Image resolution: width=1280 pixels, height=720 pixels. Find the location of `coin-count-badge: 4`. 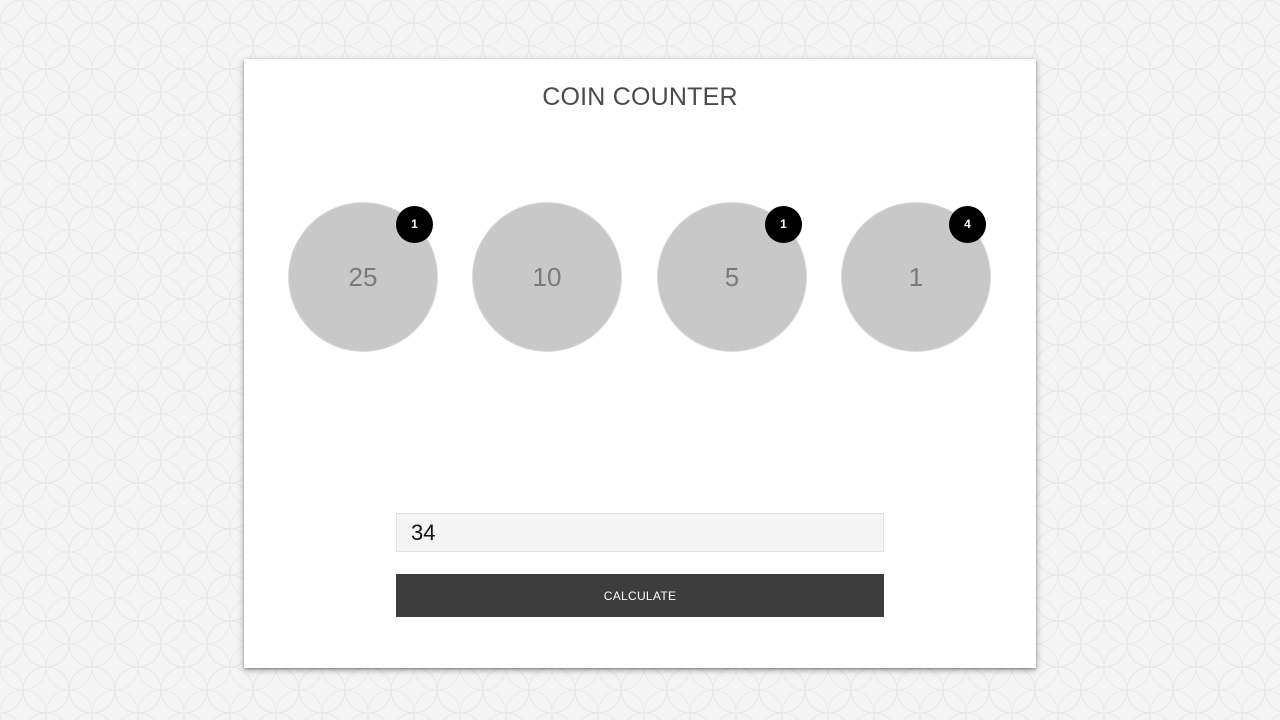

coin-count-badge: 4 is located at coordinates (967, 224).